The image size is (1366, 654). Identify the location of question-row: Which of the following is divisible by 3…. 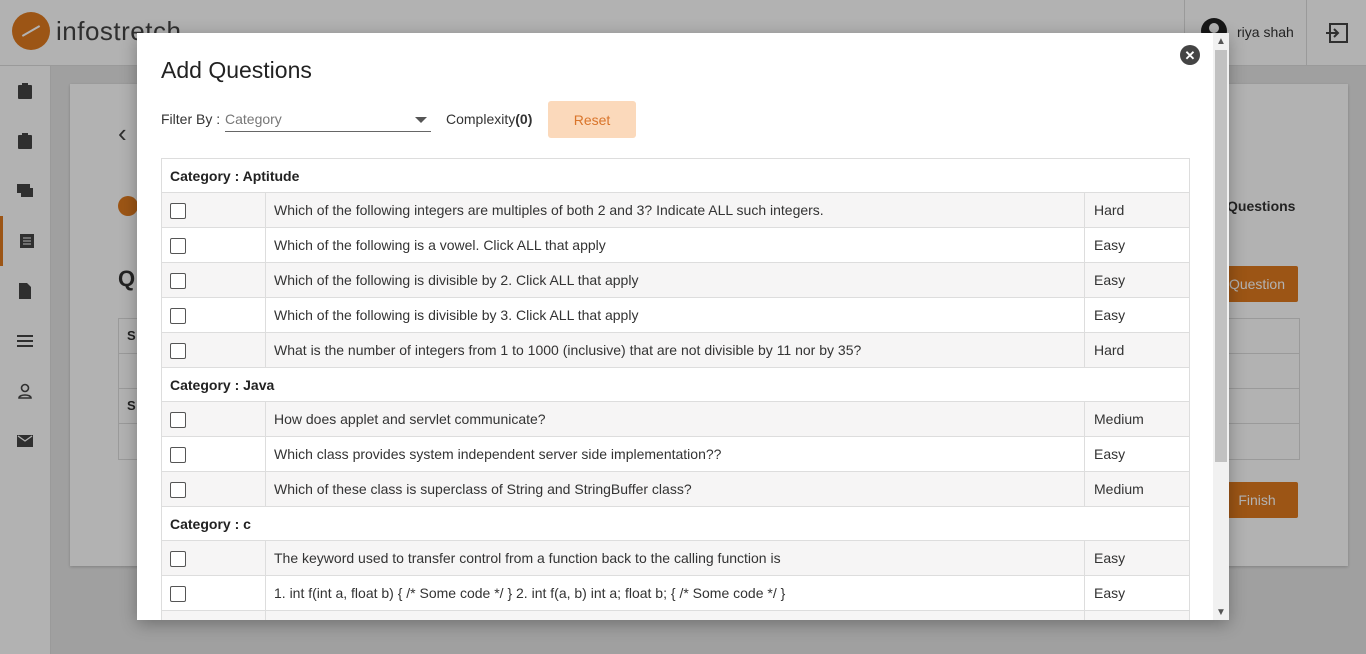
(675, 315).